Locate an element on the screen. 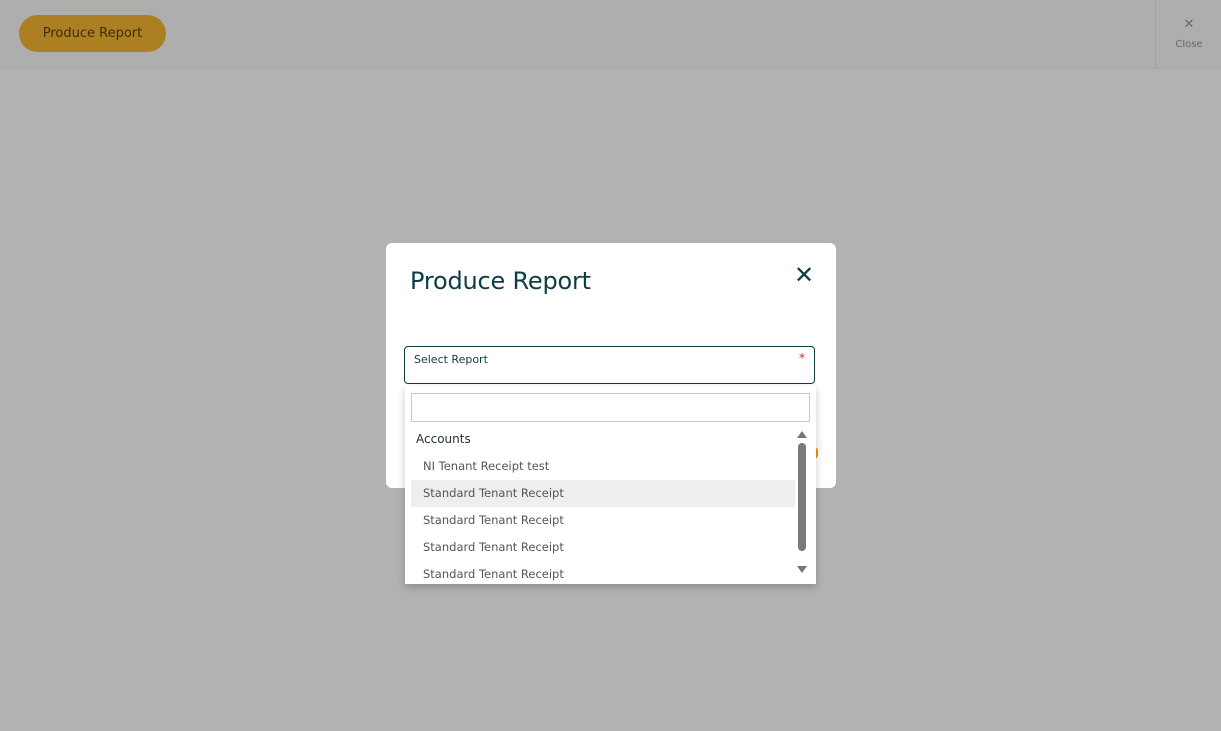 The image size is (1221, 731). scroll-down-arrow-icon is located at coordinates (802, 569).